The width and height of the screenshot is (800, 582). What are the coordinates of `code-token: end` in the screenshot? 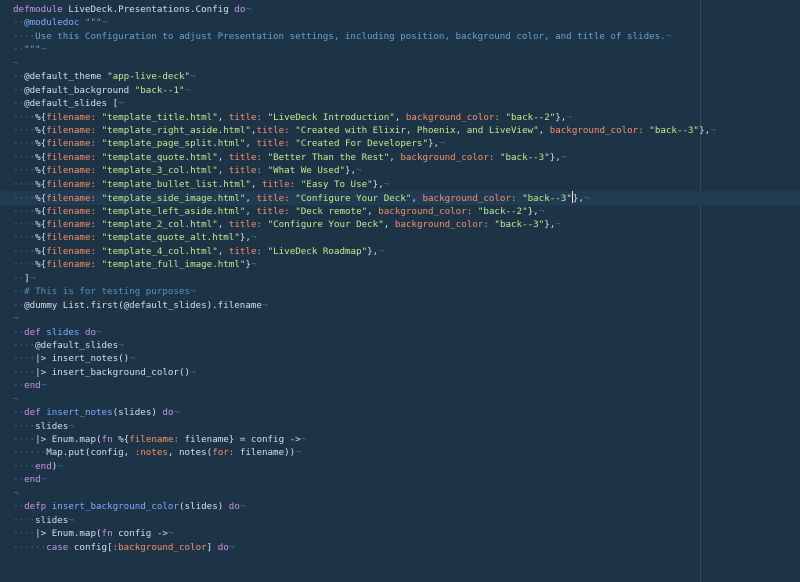 It's located at (32, 386).